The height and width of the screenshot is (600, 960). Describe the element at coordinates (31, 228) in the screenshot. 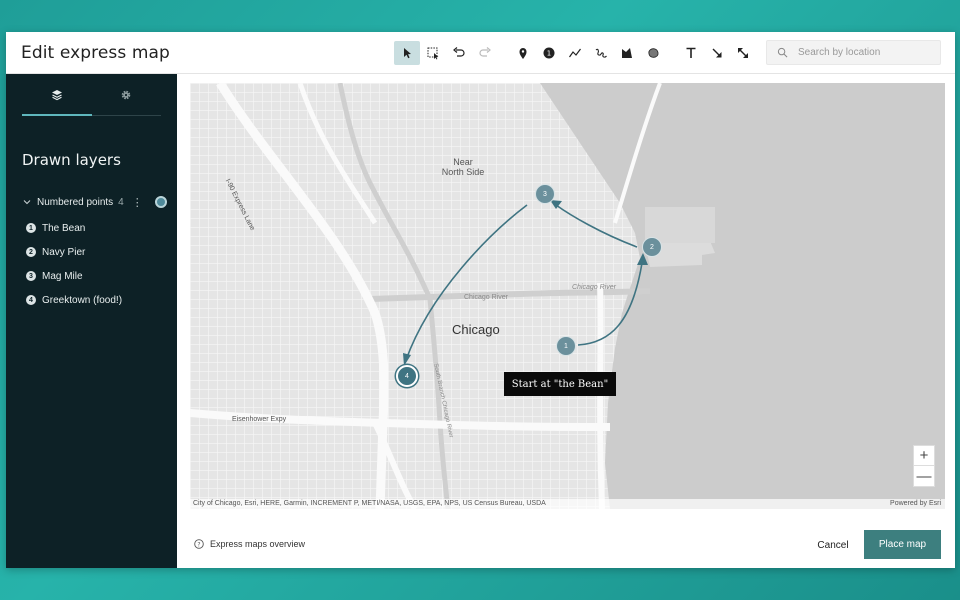

I see `number-badge: 1` at that location.